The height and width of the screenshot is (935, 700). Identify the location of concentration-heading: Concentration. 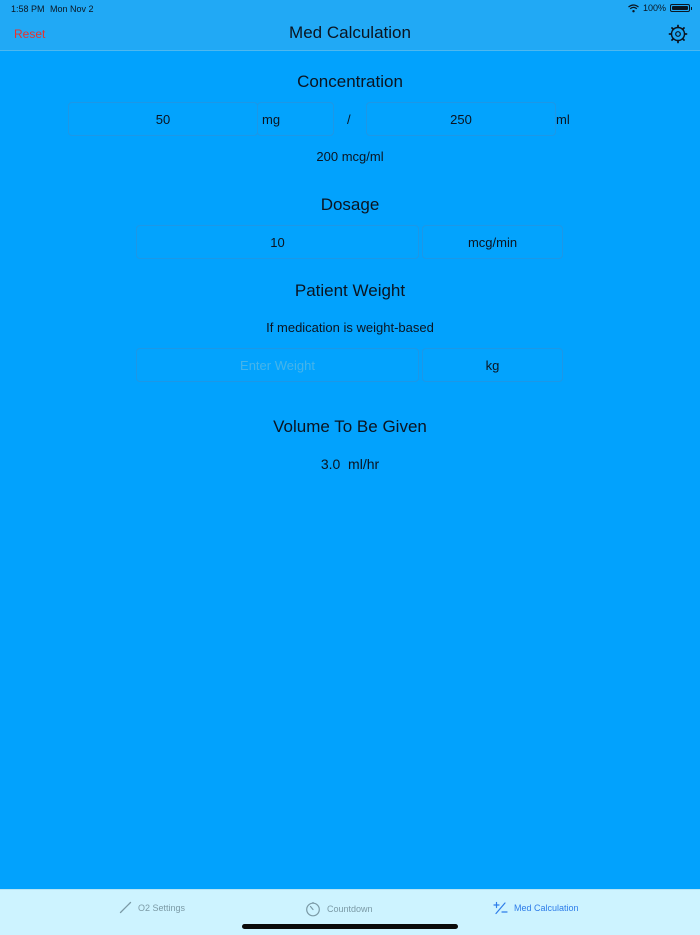
(350, 81).